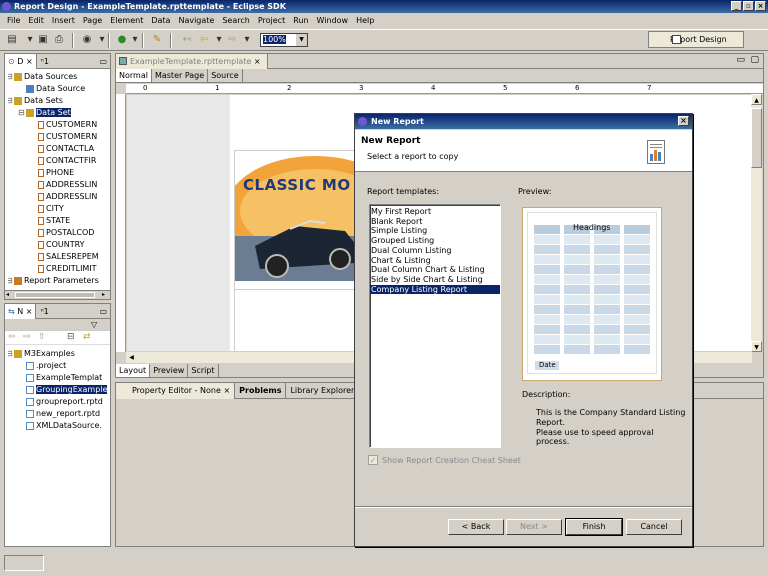 The height and width of the screenshot is (576, 768). What do you see at coordinates (271, 20) in the screenshot?
I see `menu-project: Project` at bounding box center [271, 20].